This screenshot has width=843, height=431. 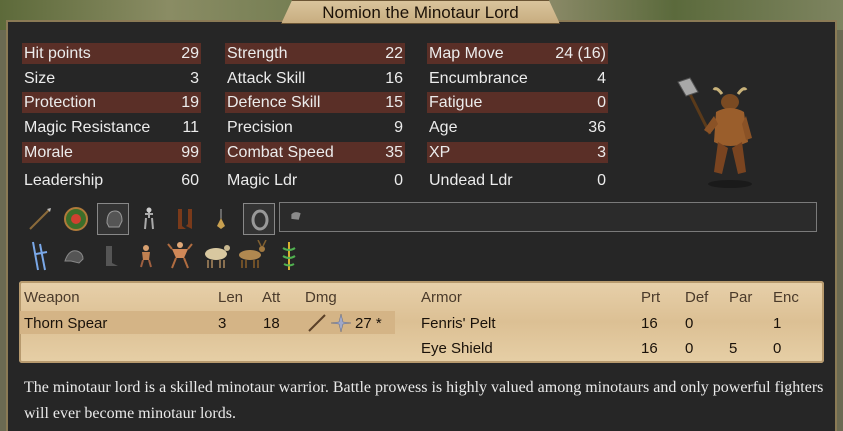 I want to click on stat-value: 29, so click(x=190, y=53).